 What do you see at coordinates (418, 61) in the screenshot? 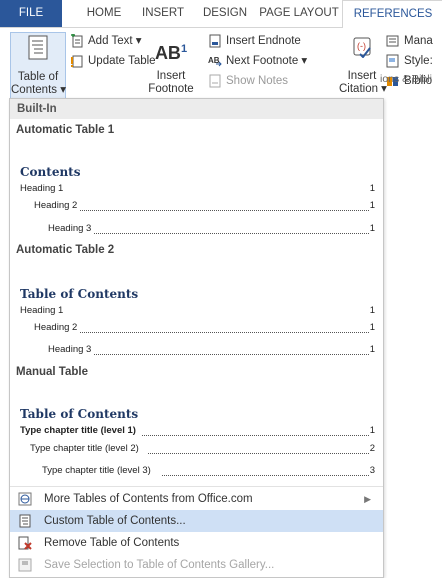
I see `citation-style-label: Style:` at bounding box center [418, 61].